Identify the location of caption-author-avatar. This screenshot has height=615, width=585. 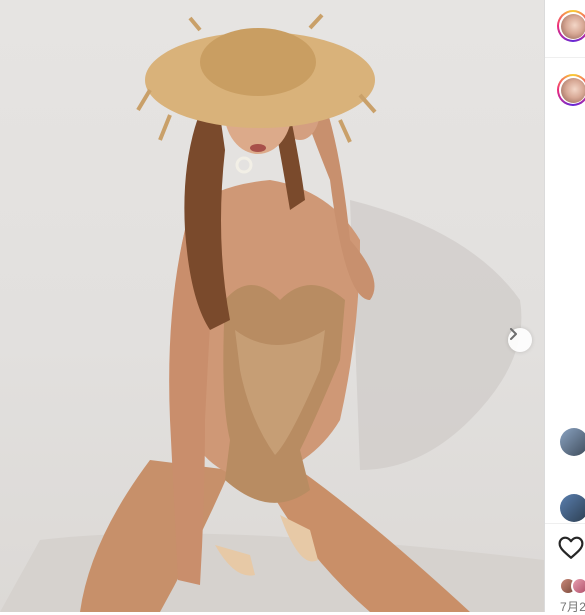
(571, 90).